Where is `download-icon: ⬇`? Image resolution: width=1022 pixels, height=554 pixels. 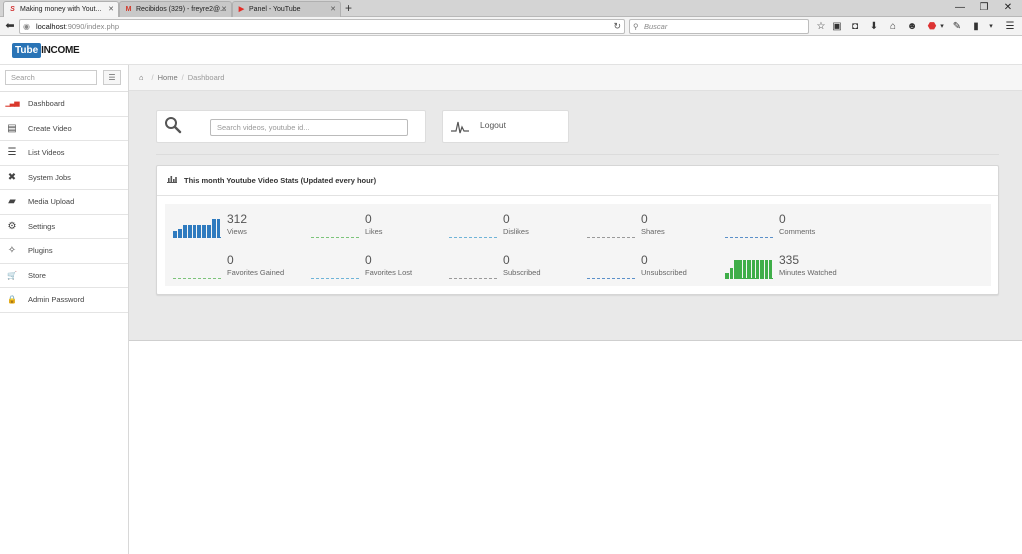
download-icon: ⬇ is located at coordinates (874, 26).